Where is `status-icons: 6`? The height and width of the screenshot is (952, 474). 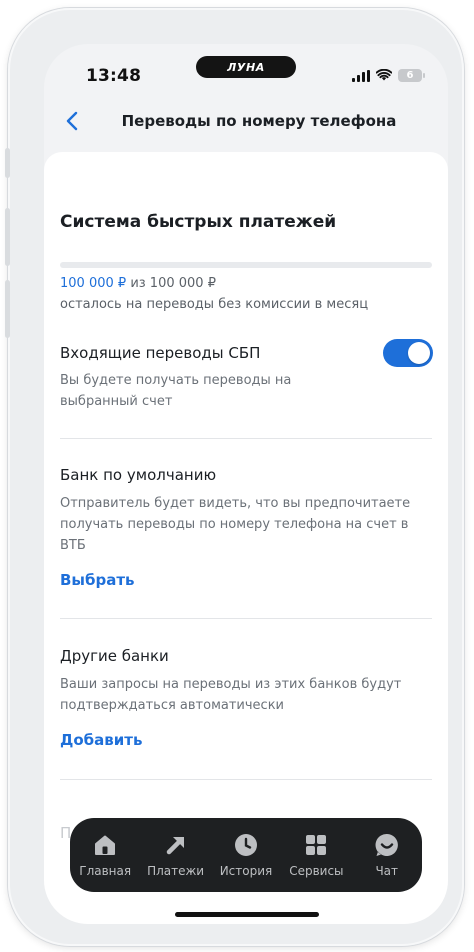
status-icons: 6 is located at coordinates (388, 75).